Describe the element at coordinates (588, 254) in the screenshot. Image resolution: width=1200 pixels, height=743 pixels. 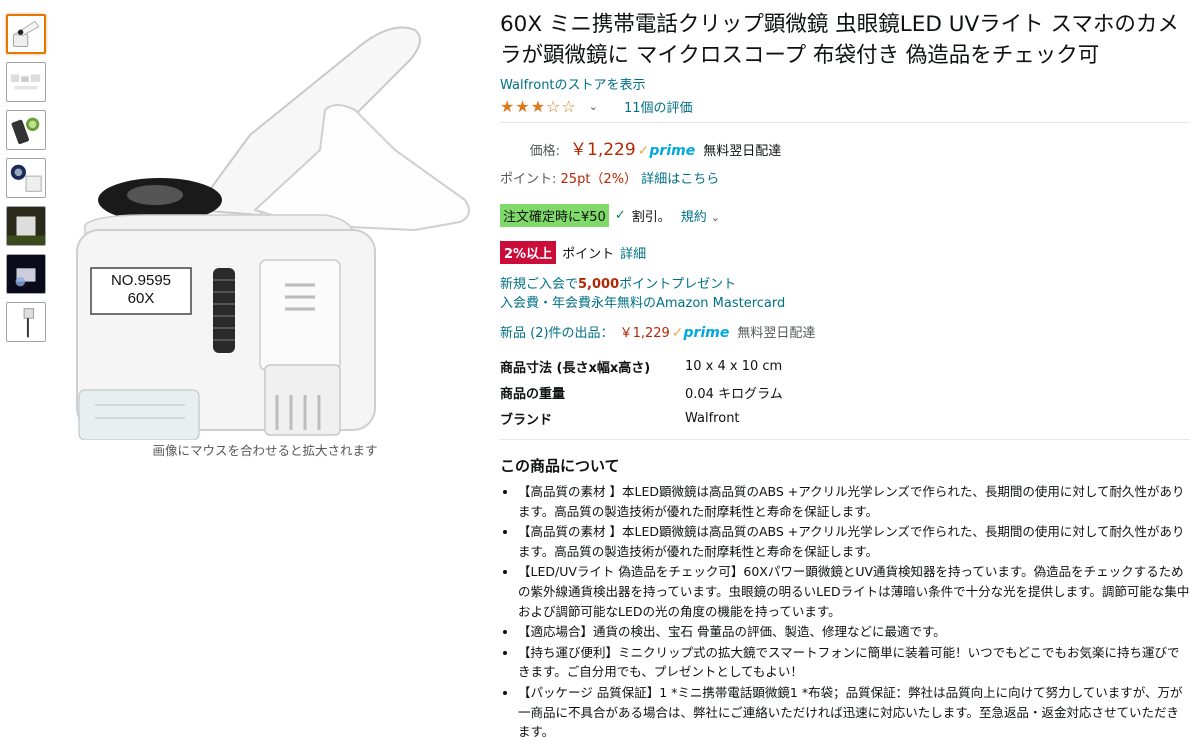
I see `points-promo-text: ポイント` at that location.